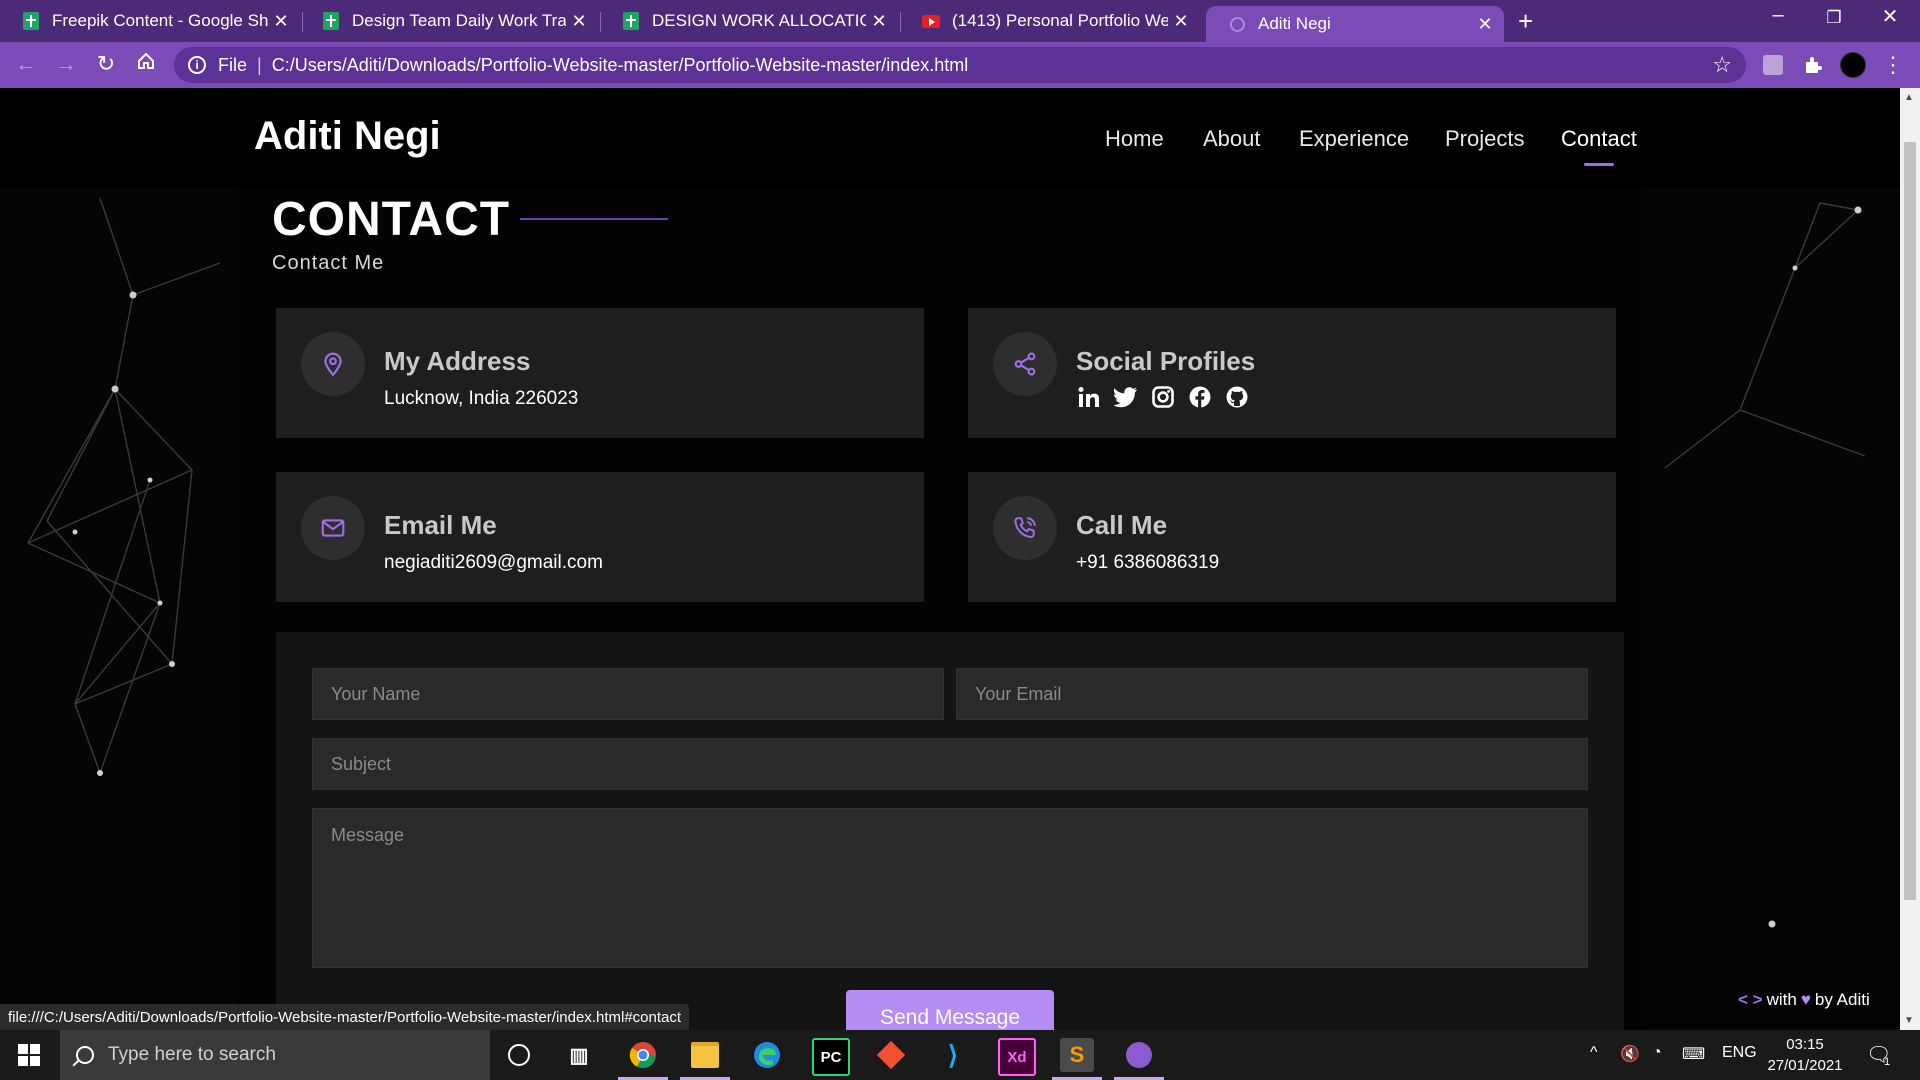  I want to click on scroll-down-arrow-icon: ▼, so click(1909, 1020).